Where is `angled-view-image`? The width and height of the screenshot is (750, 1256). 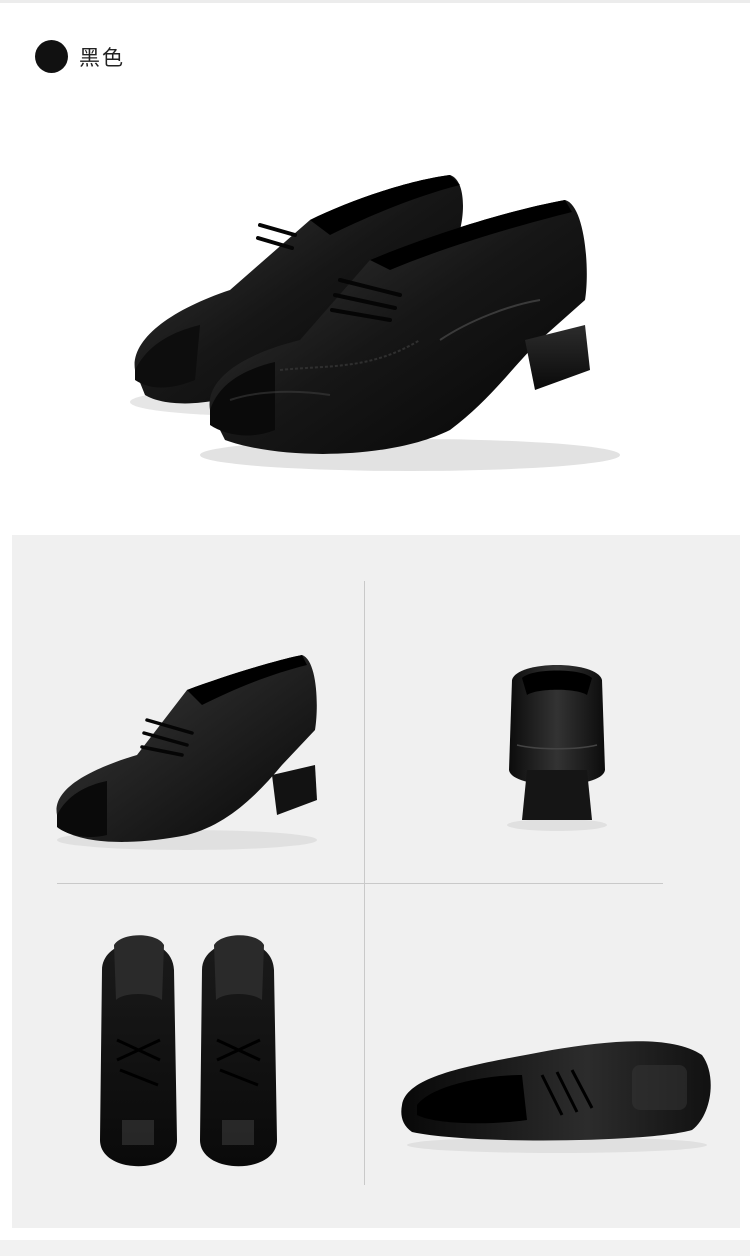 angled-view-image is located at coordinates (557, 1090).